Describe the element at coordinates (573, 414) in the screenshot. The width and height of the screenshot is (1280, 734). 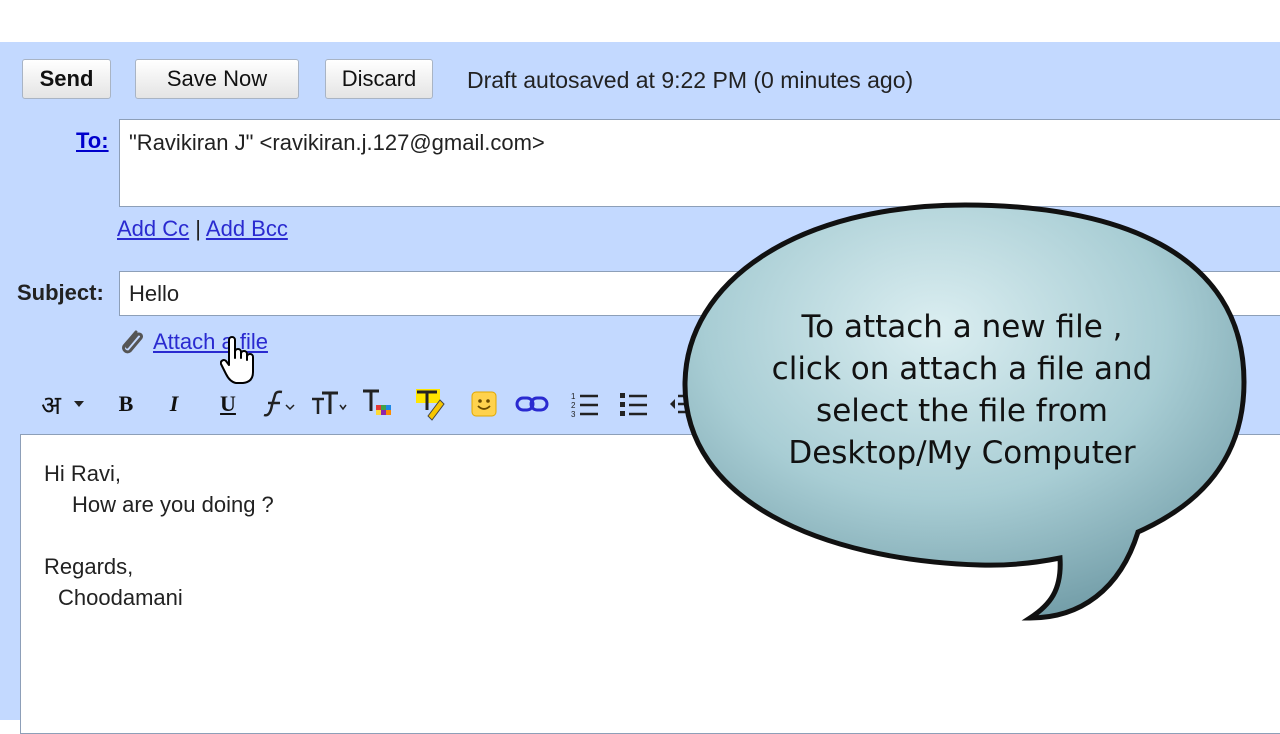
I see `svg-text: 3` at that location.